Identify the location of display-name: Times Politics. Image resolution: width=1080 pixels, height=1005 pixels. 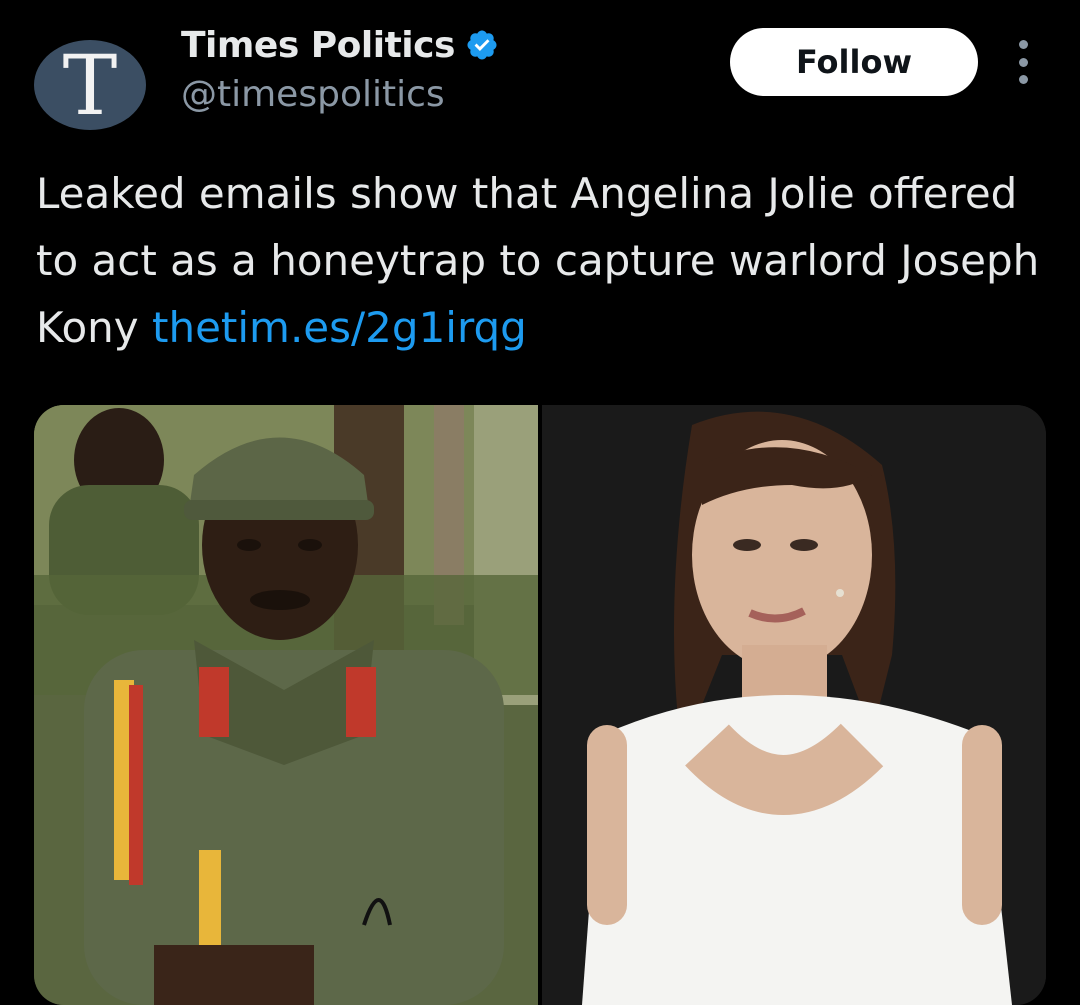
(318, 45).